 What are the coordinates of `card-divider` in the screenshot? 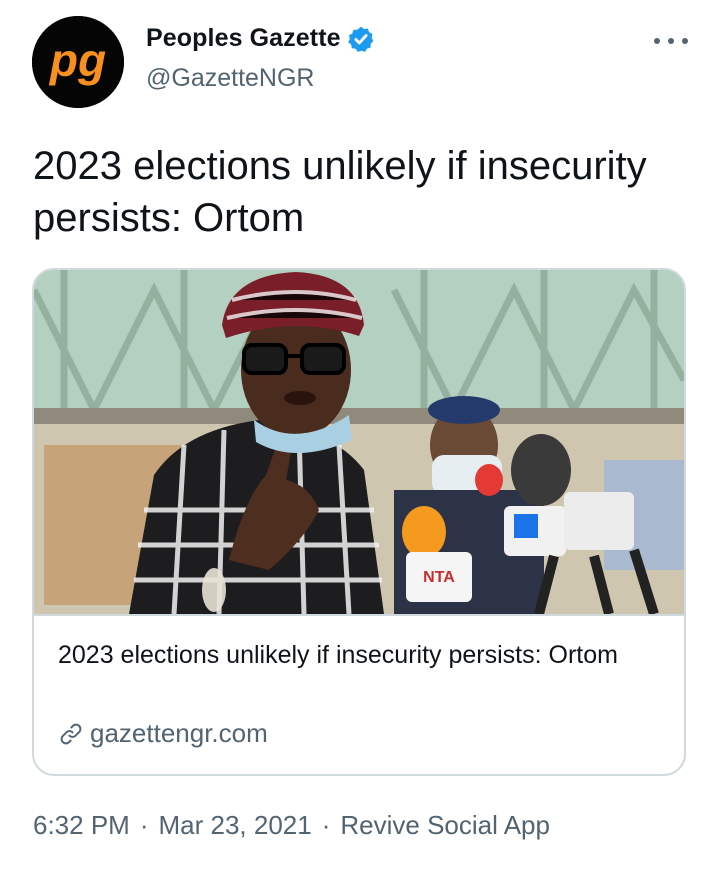 It's located at (359, 615).